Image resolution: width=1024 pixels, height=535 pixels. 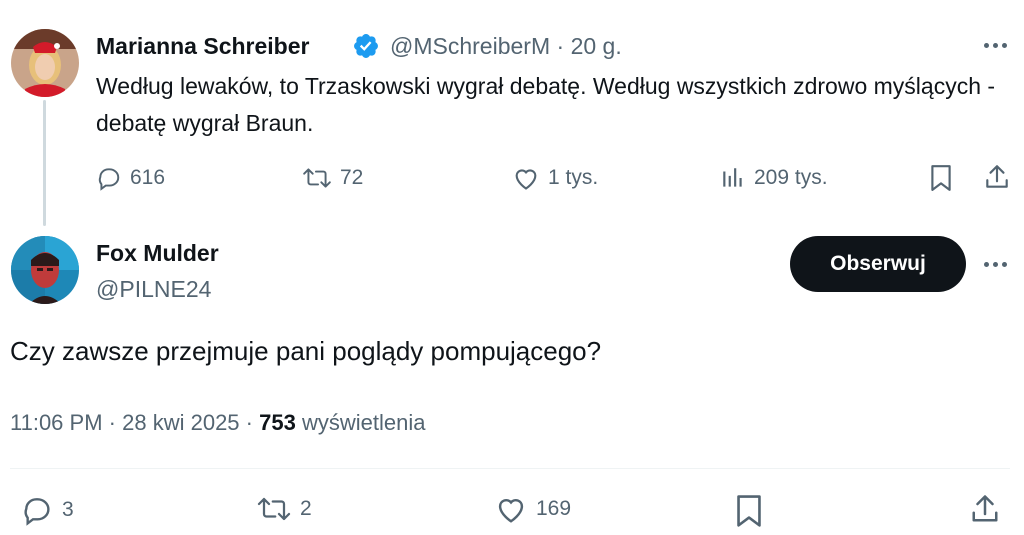 What do you see at coordinates (732, 177) in the screenshot?
I see `views-chart-icon` at bounding box center [732, 177].